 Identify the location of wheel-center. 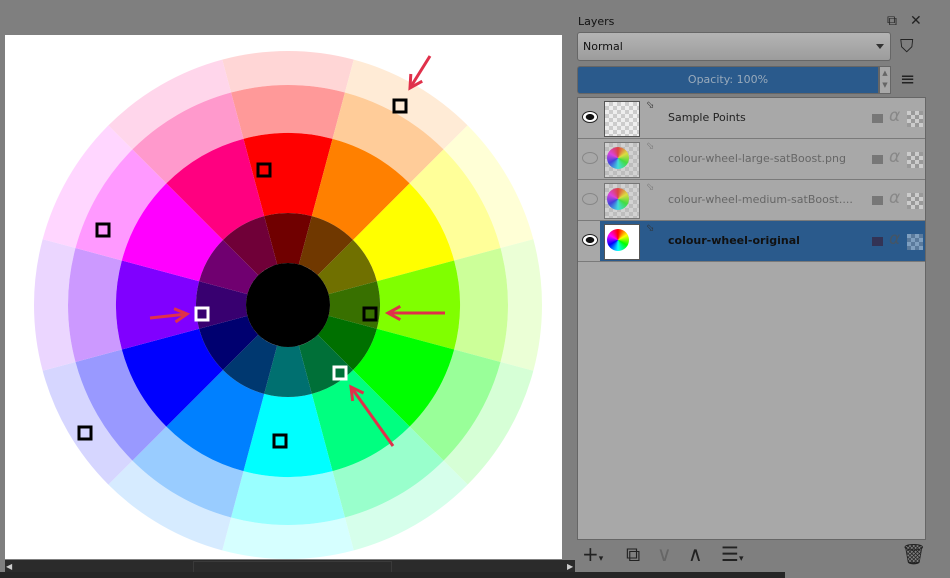
(288, 305).